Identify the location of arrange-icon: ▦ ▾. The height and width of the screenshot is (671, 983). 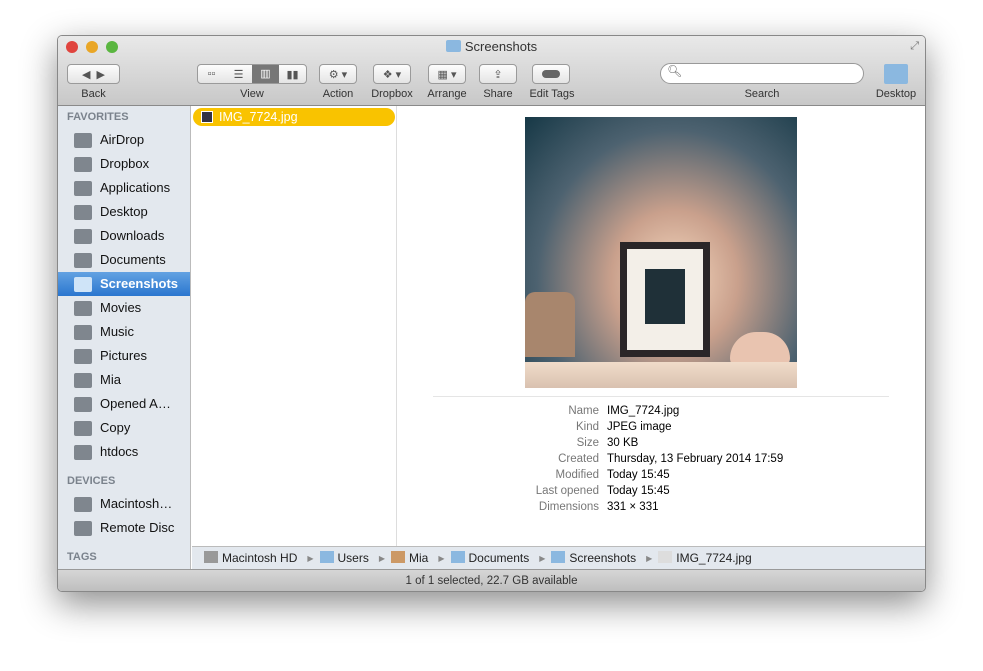
(447, 74).